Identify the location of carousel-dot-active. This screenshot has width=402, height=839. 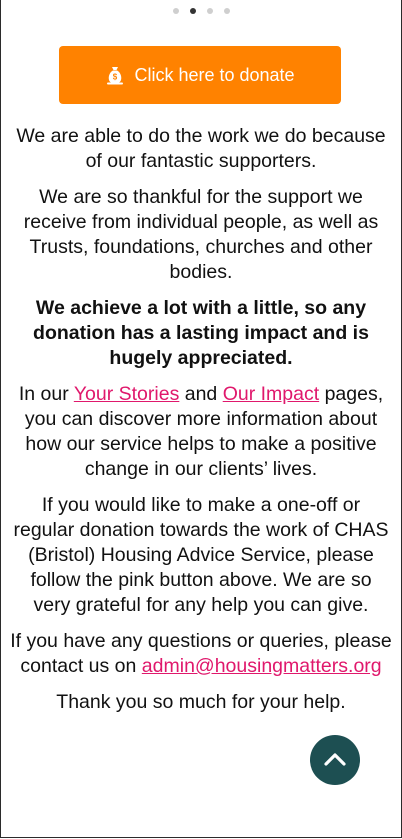
(192, 11).